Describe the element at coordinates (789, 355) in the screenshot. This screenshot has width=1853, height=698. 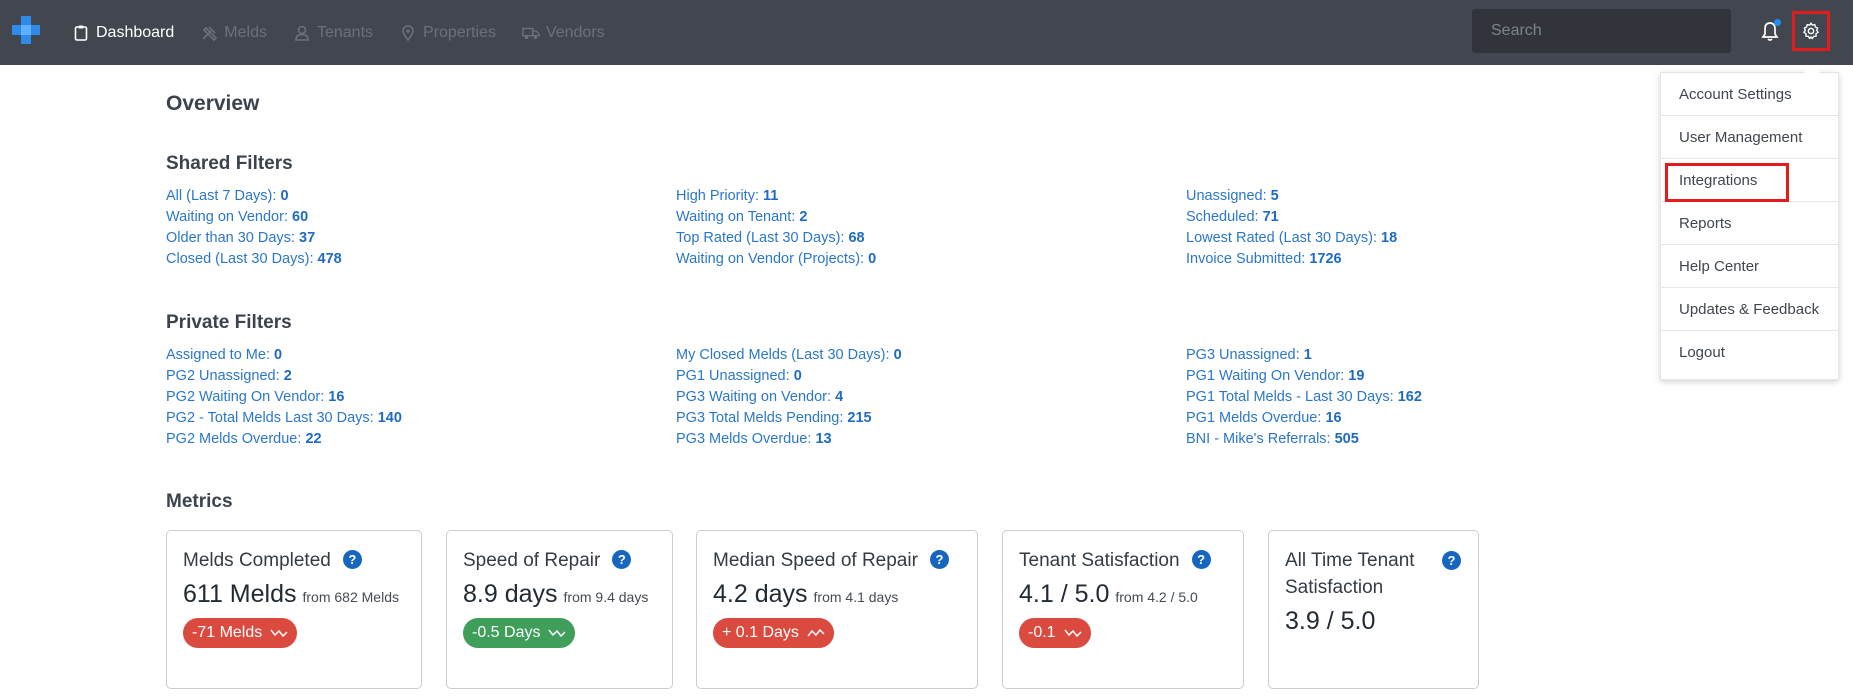
I see `filter-link: My Closed Melds (Last 30 Days): 0` at that location.